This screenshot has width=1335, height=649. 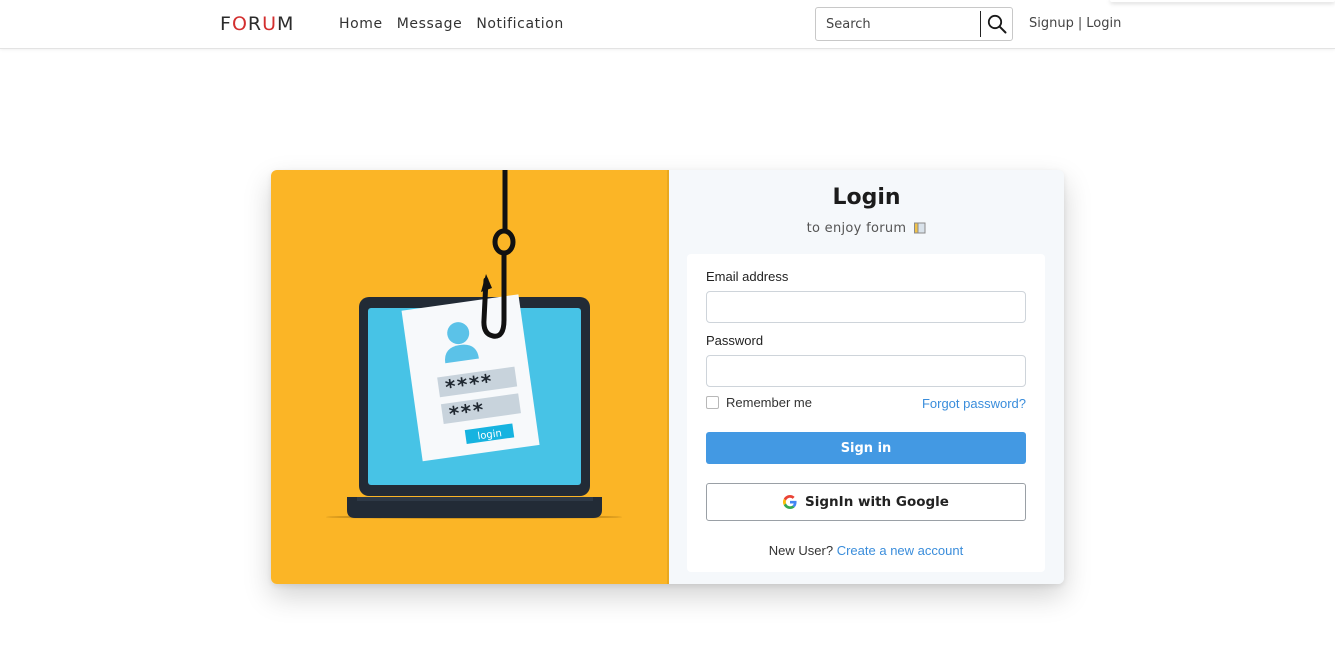 I want to click on remember-me: Remember me, so click(x=759, y=402).